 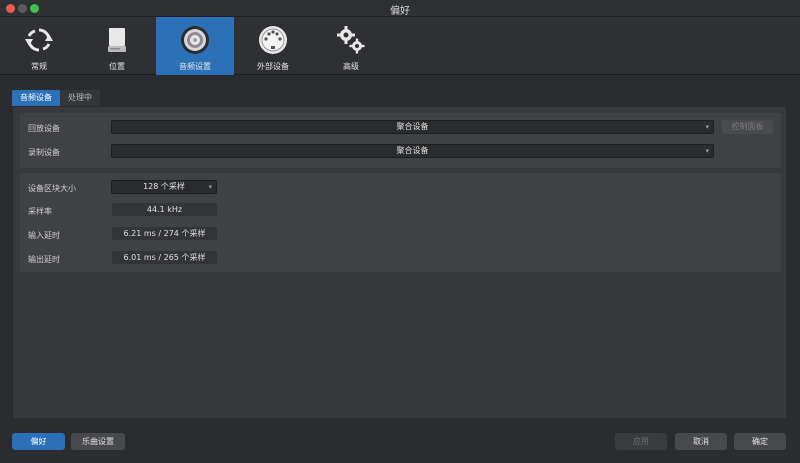 I want to click on toolbar-item-audio-settings: 音频设置, so click(x=195, y=46).